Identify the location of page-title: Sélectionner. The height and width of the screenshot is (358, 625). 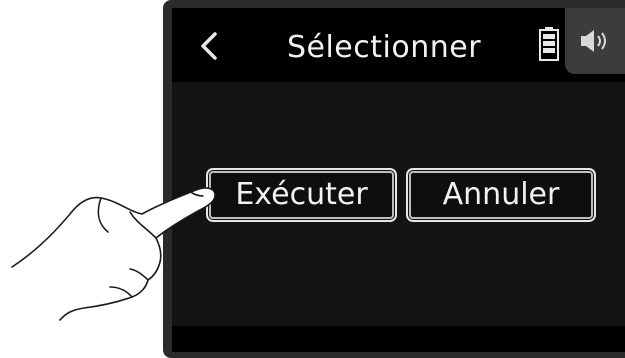
(384, 47).